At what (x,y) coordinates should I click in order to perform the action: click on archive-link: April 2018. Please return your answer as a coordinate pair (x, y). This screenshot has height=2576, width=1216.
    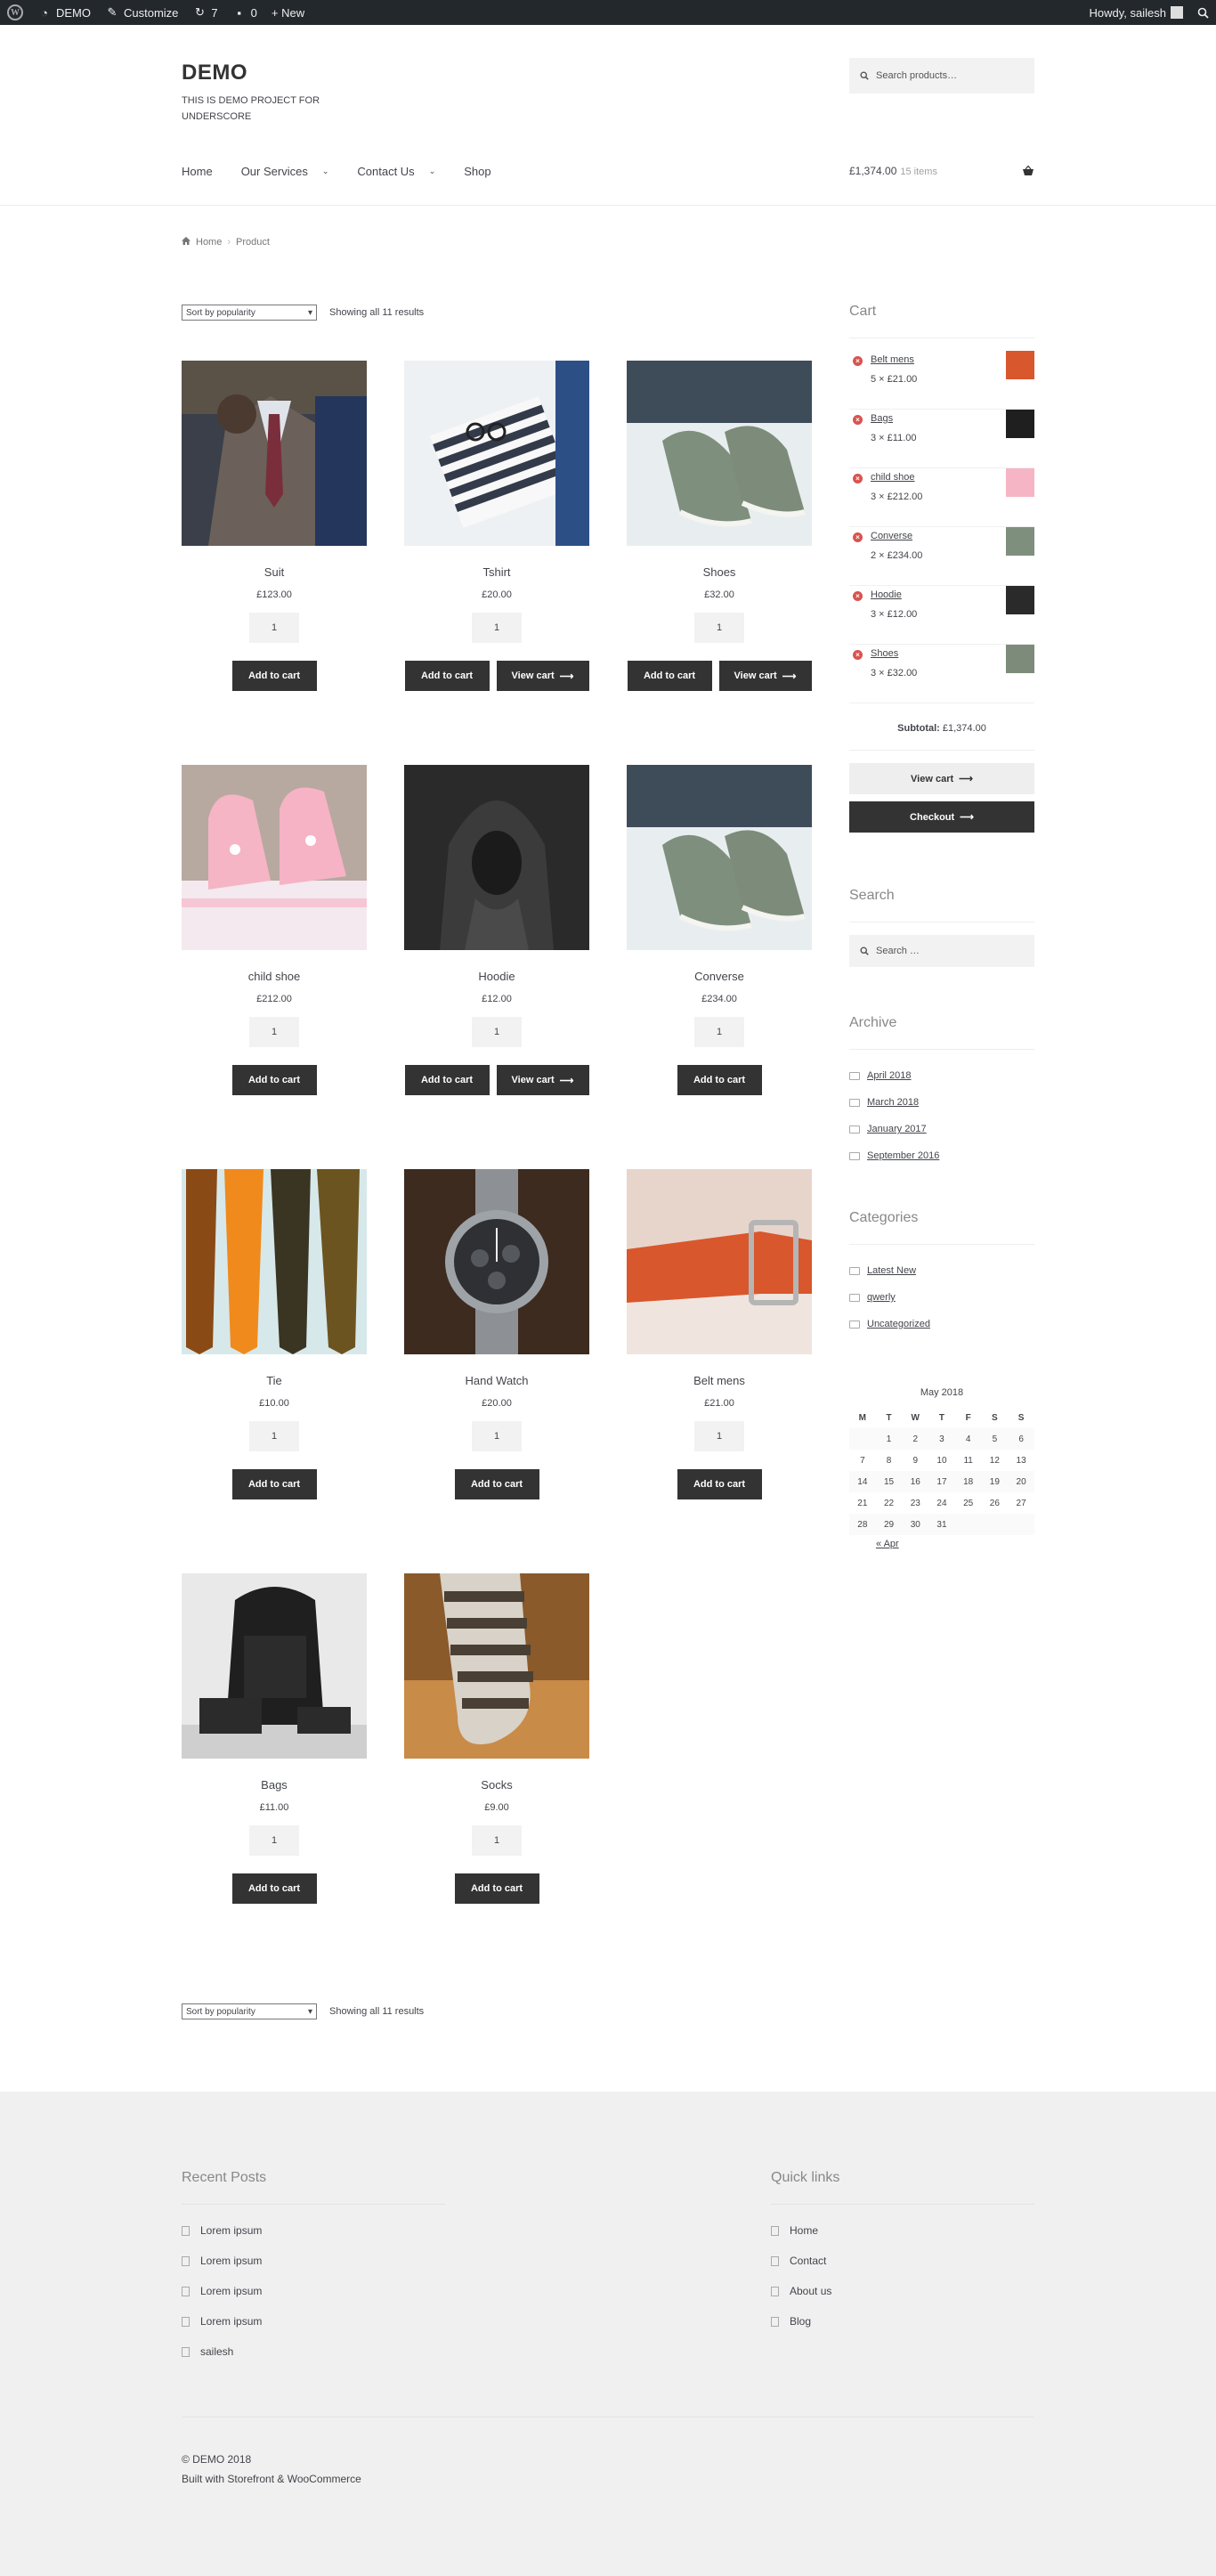
    Looking at the image, I should click on (889, 1075).